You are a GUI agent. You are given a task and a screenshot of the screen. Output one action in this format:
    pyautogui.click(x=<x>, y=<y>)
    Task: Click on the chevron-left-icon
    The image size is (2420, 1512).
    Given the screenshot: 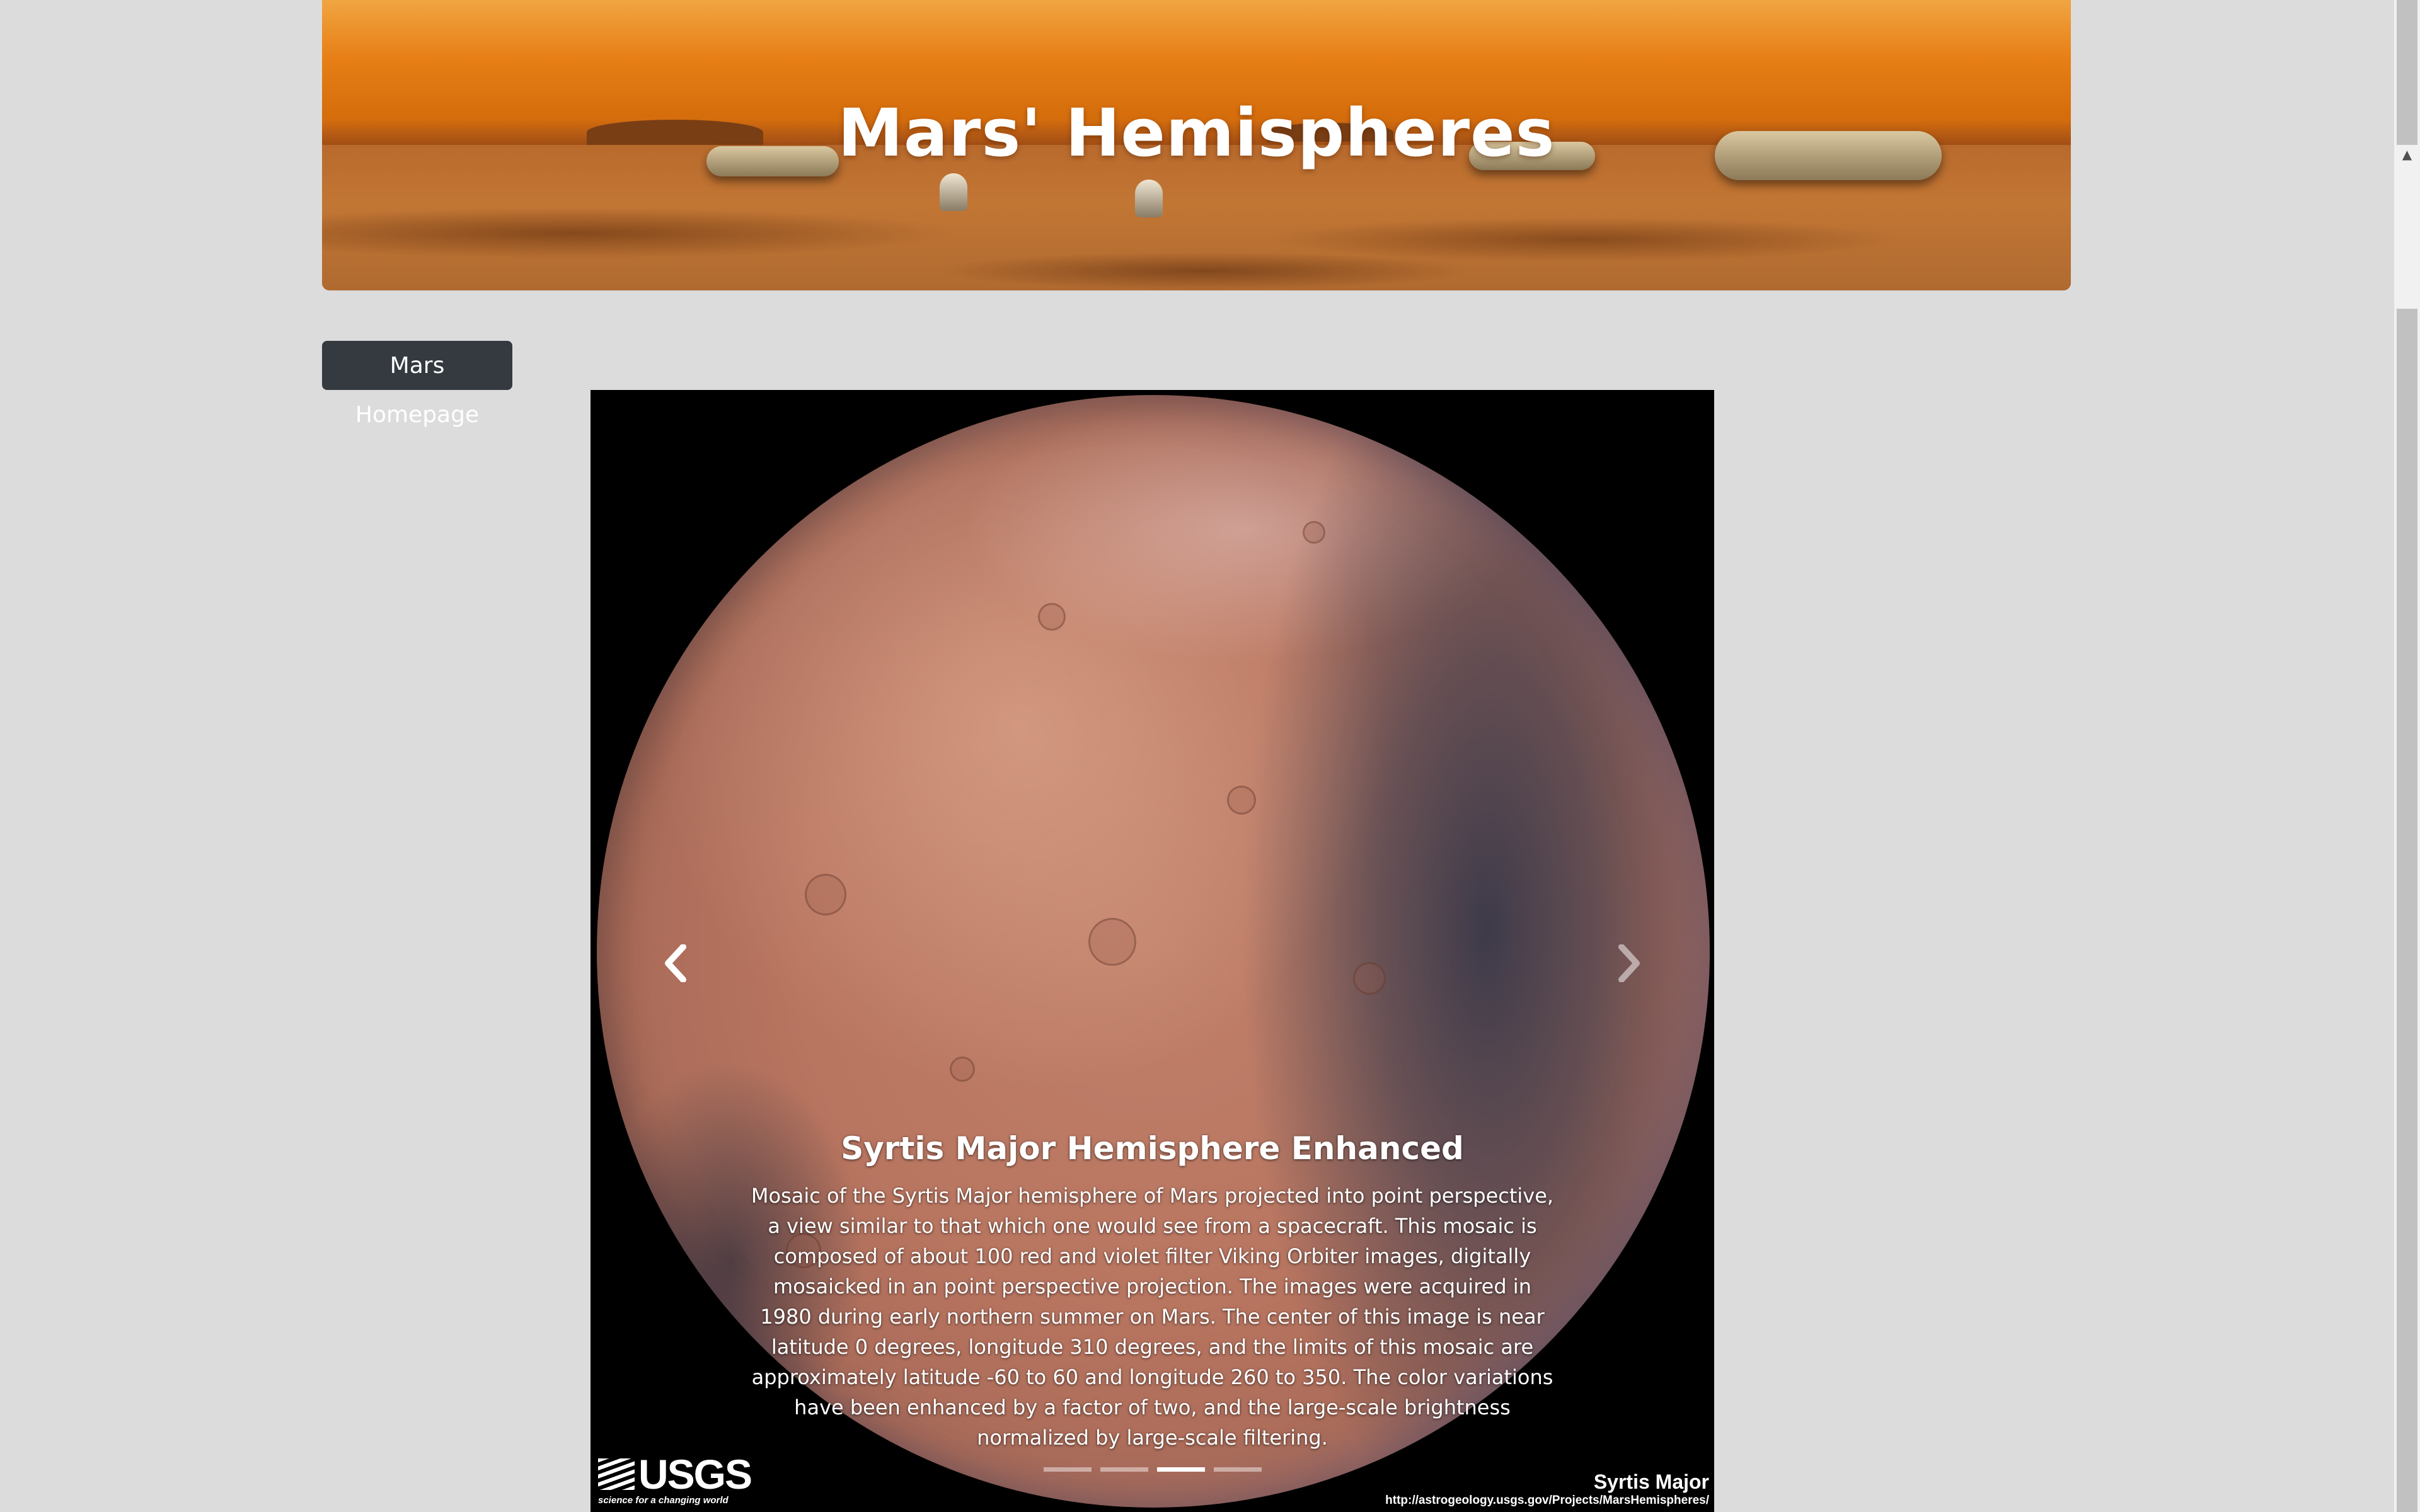 What is the action you would take?
    pyautogui.click(x=675, y=963)
    